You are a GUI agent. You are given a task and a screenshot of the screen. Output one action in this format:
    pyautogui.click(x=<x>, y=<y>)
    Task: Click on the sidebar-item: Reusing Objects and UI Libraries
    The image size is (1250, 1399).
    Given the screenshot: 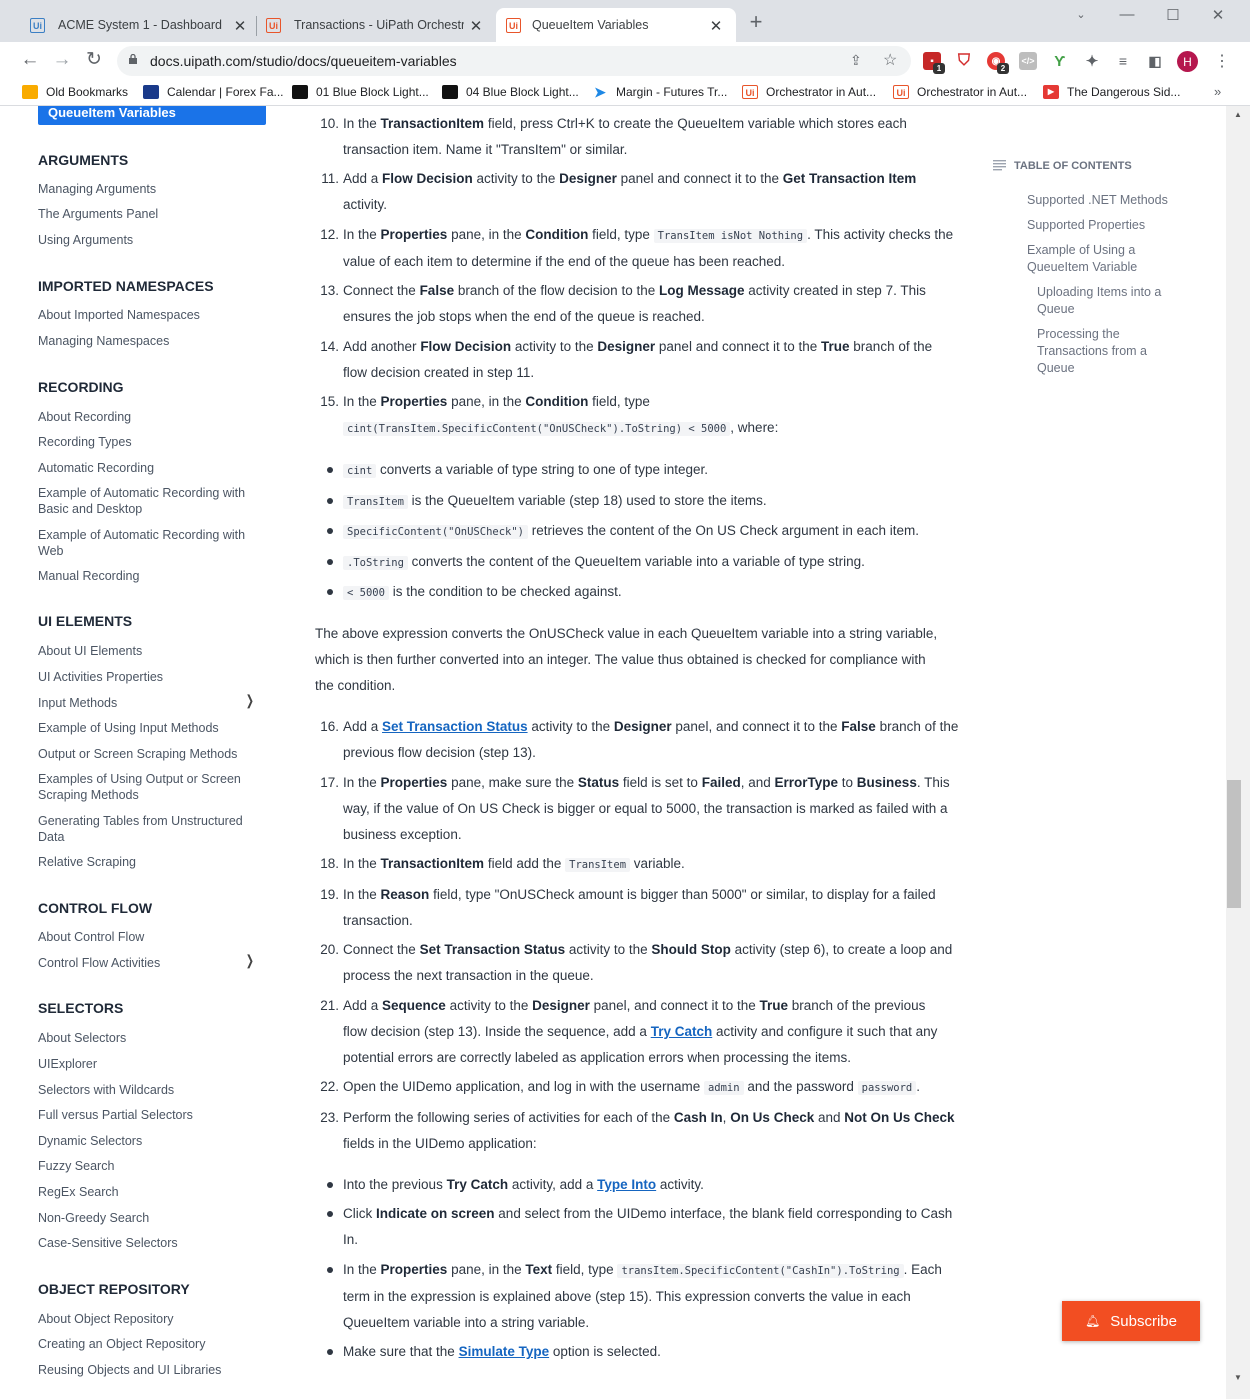 What is the action you would take?
    pyautogui.click(x=148, y=1370)
    